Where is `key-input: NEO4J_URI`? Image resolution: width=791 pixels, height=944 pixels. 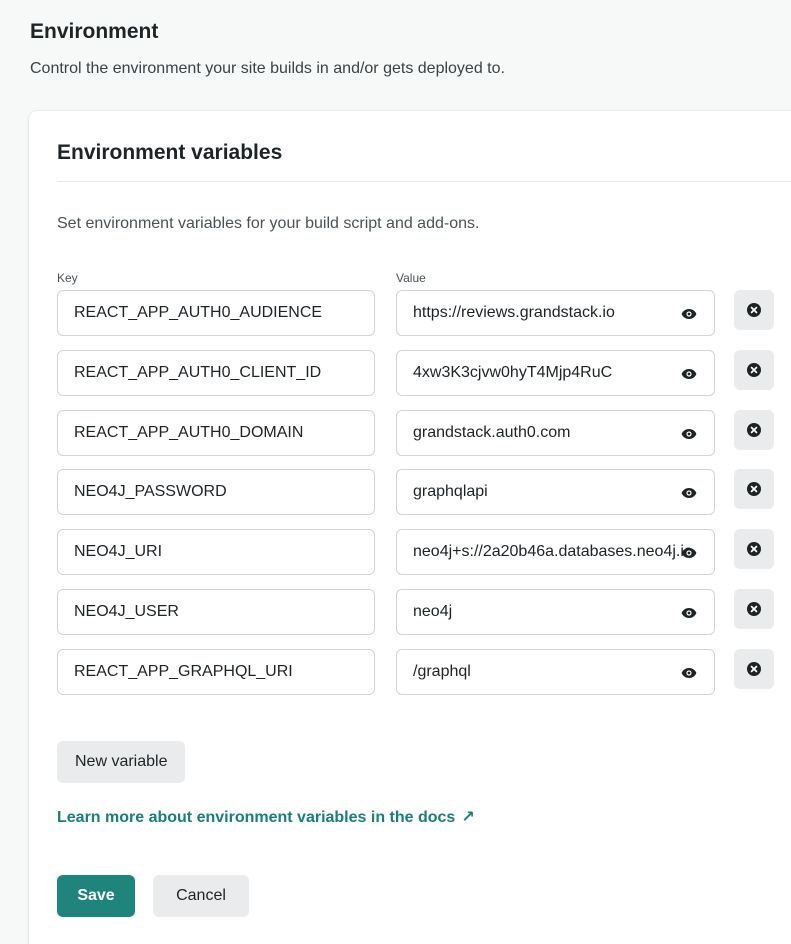 key-input: NEO4J_URI is located at coordinates (216, 552).